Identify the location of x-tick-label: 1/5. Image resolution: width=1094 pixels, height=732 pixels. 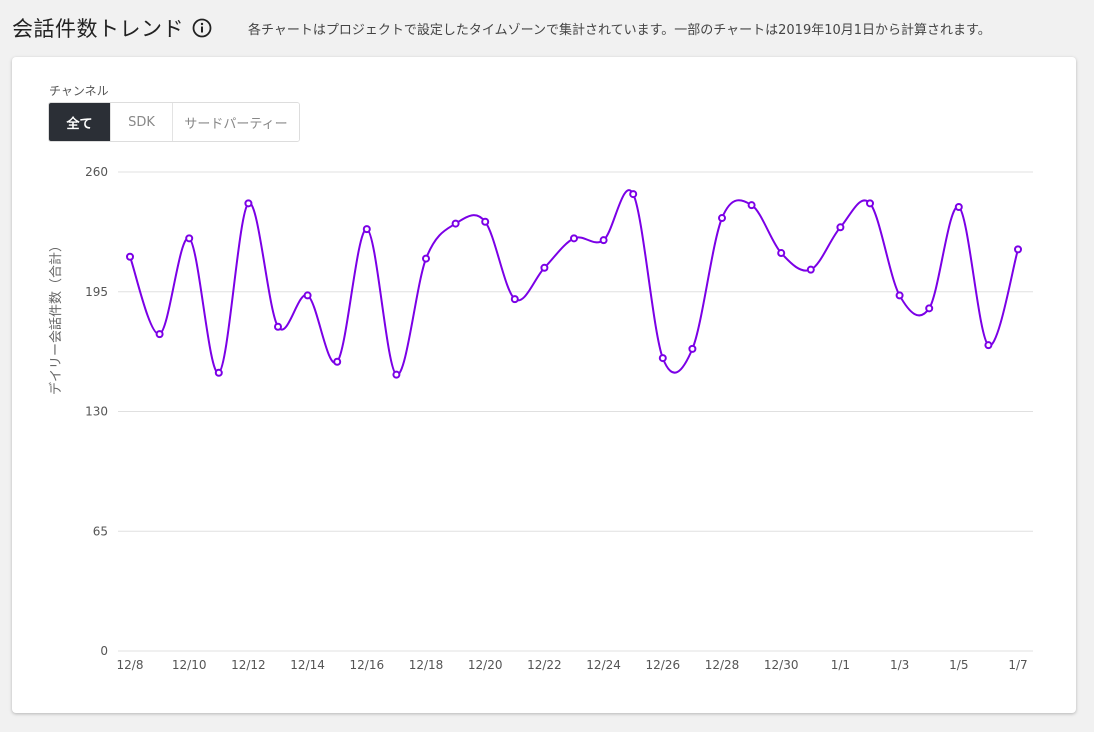
(958, 665).